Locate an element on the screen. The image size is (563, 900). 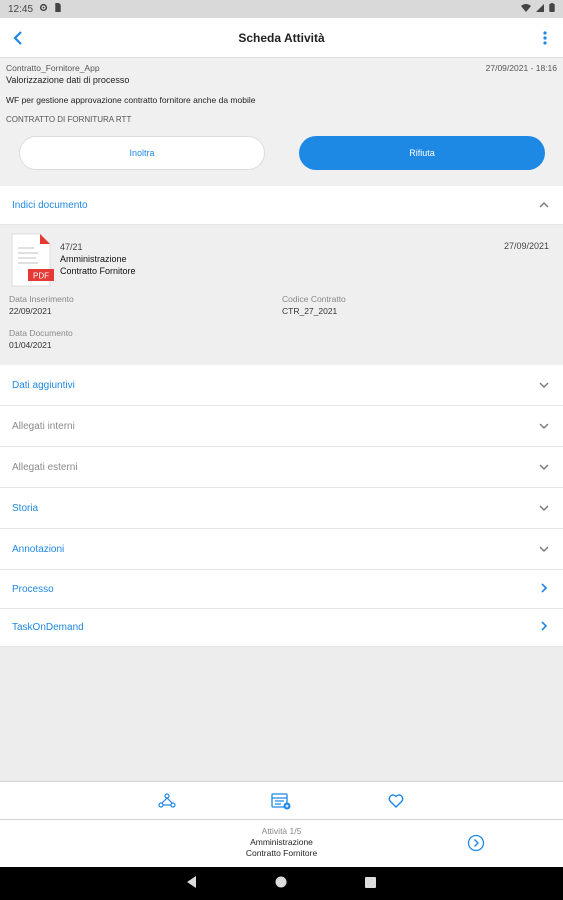
section-label: Storia is located at coordinates (25, 508).